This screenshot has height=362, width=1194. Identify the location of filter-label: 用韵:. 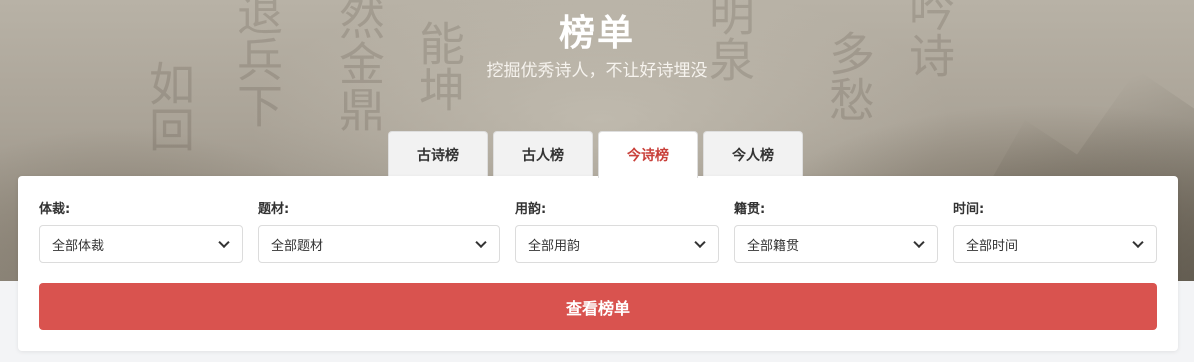
(531, 209).